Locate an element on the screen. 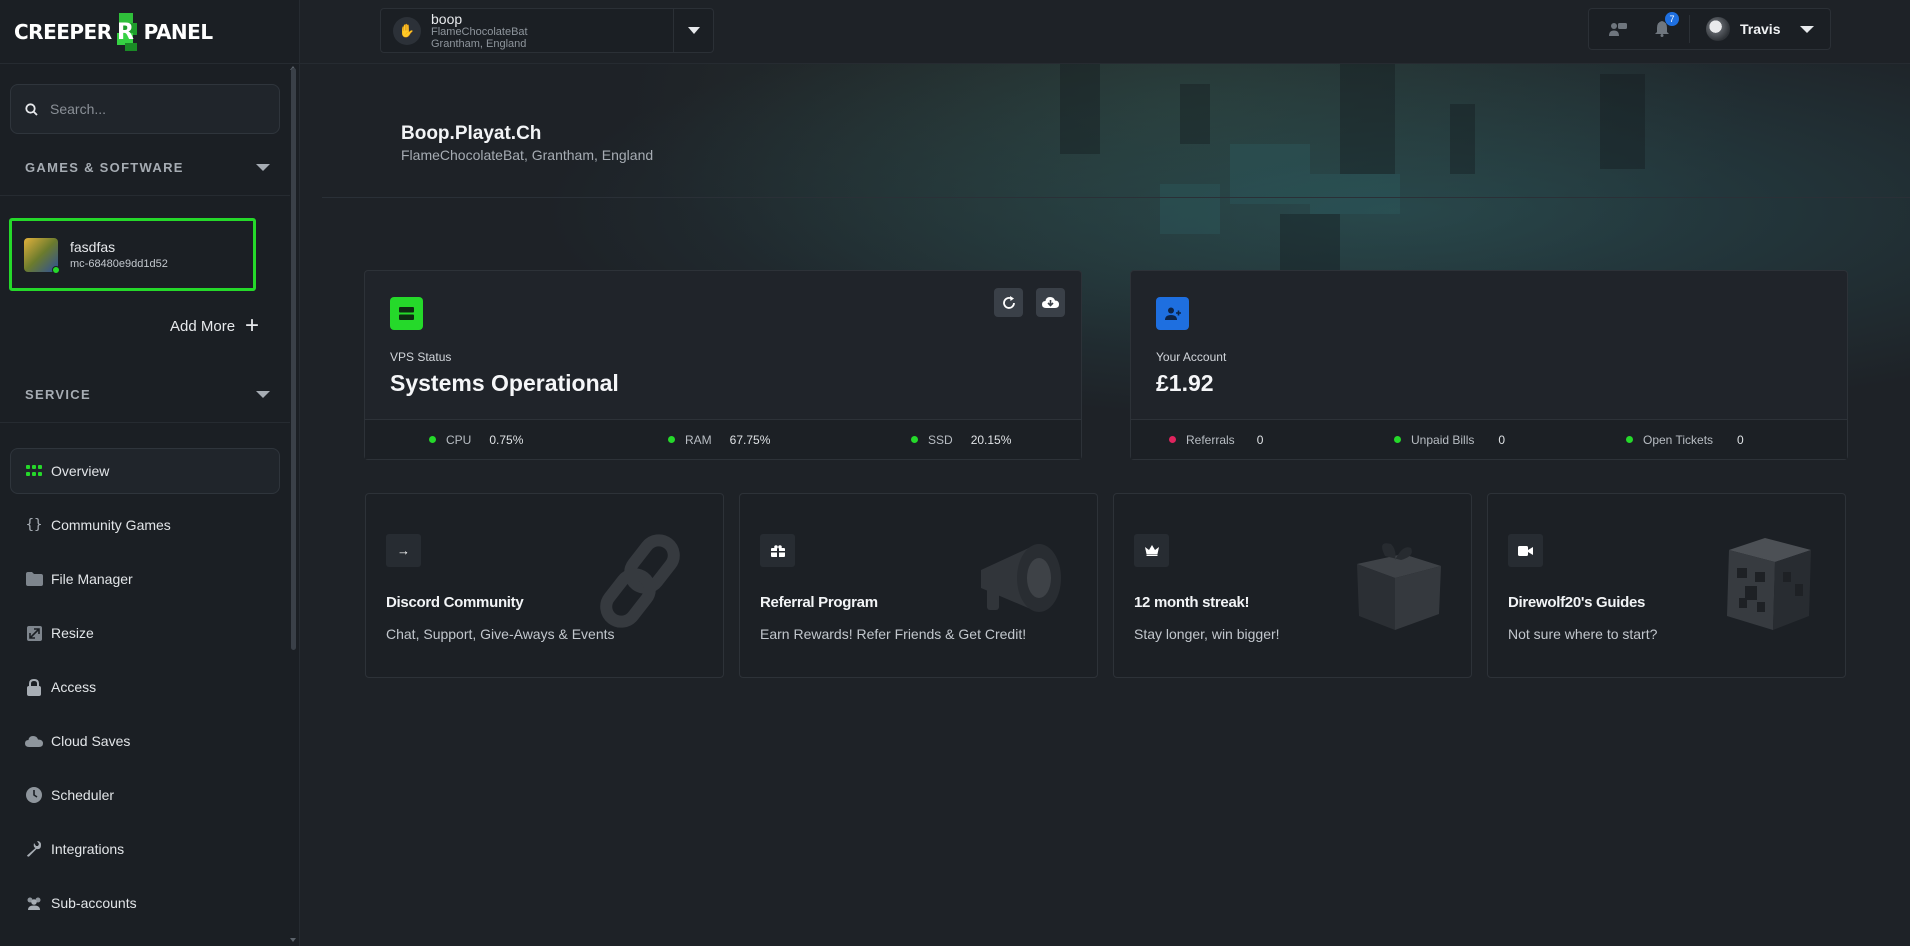  logo-area: CREEPER R PANEL is located at coordinates (149, 32).